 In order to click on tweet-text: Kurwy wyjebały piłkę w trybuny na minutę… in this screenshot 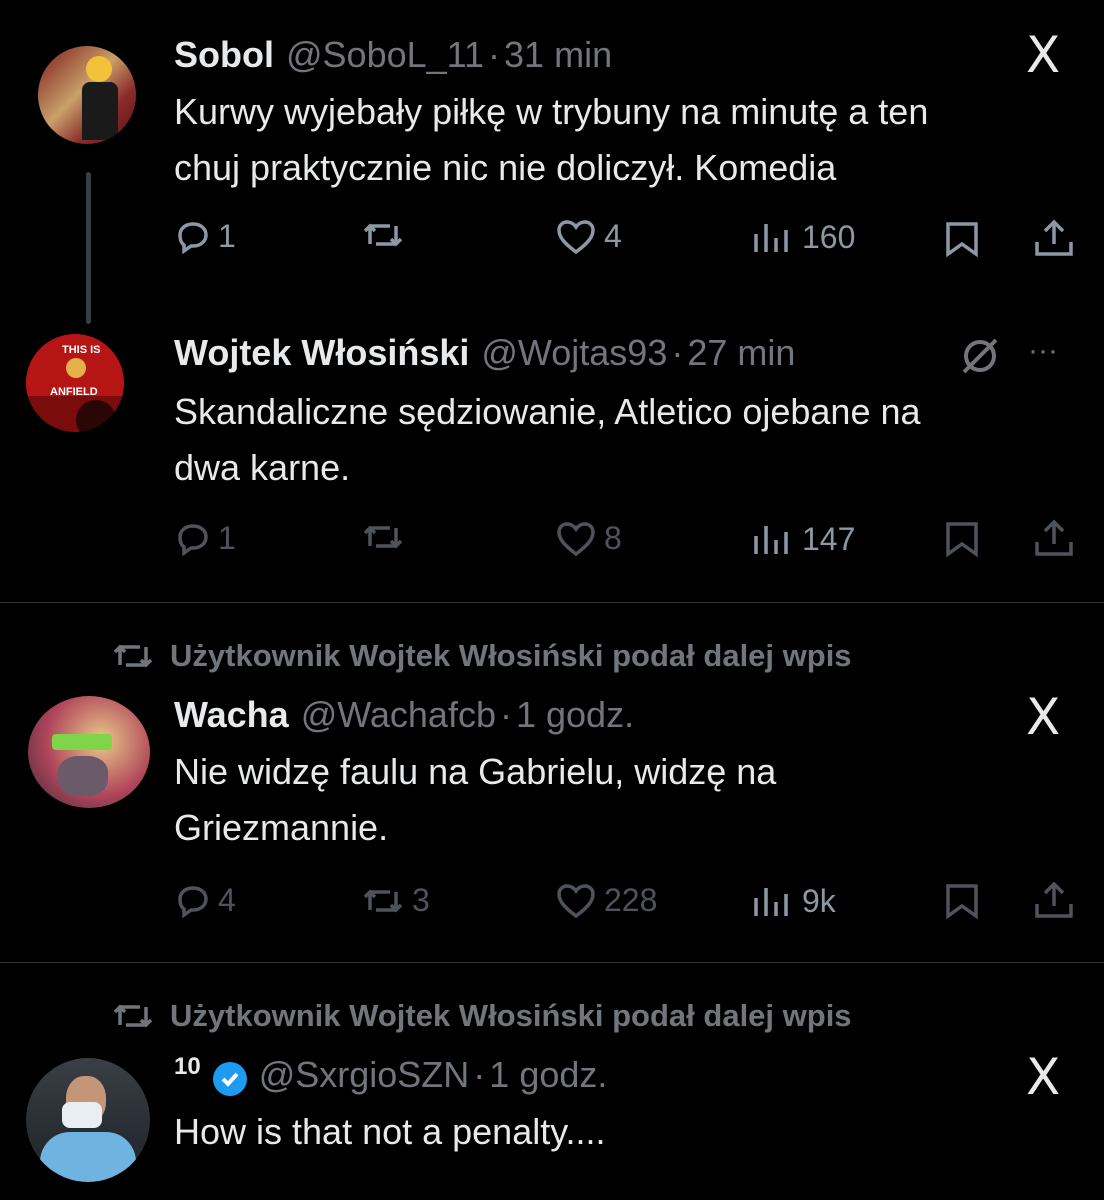, I will do `click(624, 140)`.